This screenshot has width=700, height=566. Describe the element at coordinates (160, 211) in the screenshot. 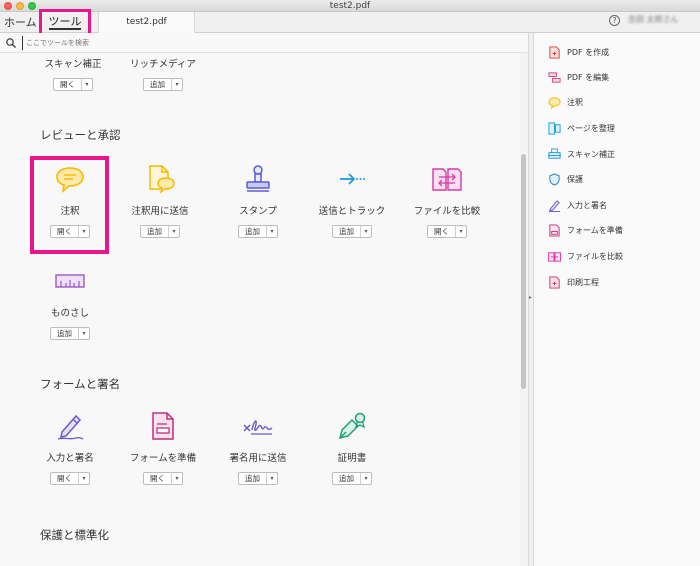

I see `tool-name: 注釈用に送信` at that location.